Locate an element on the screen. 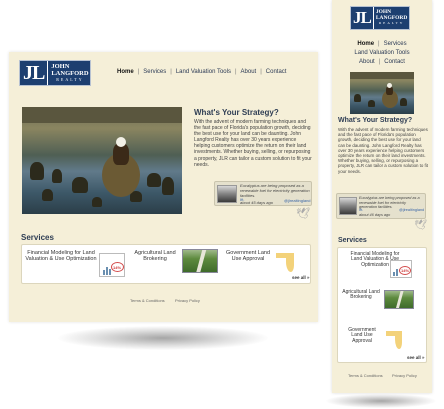  tweet-link: Ift. is located at coordinates (361, 210).